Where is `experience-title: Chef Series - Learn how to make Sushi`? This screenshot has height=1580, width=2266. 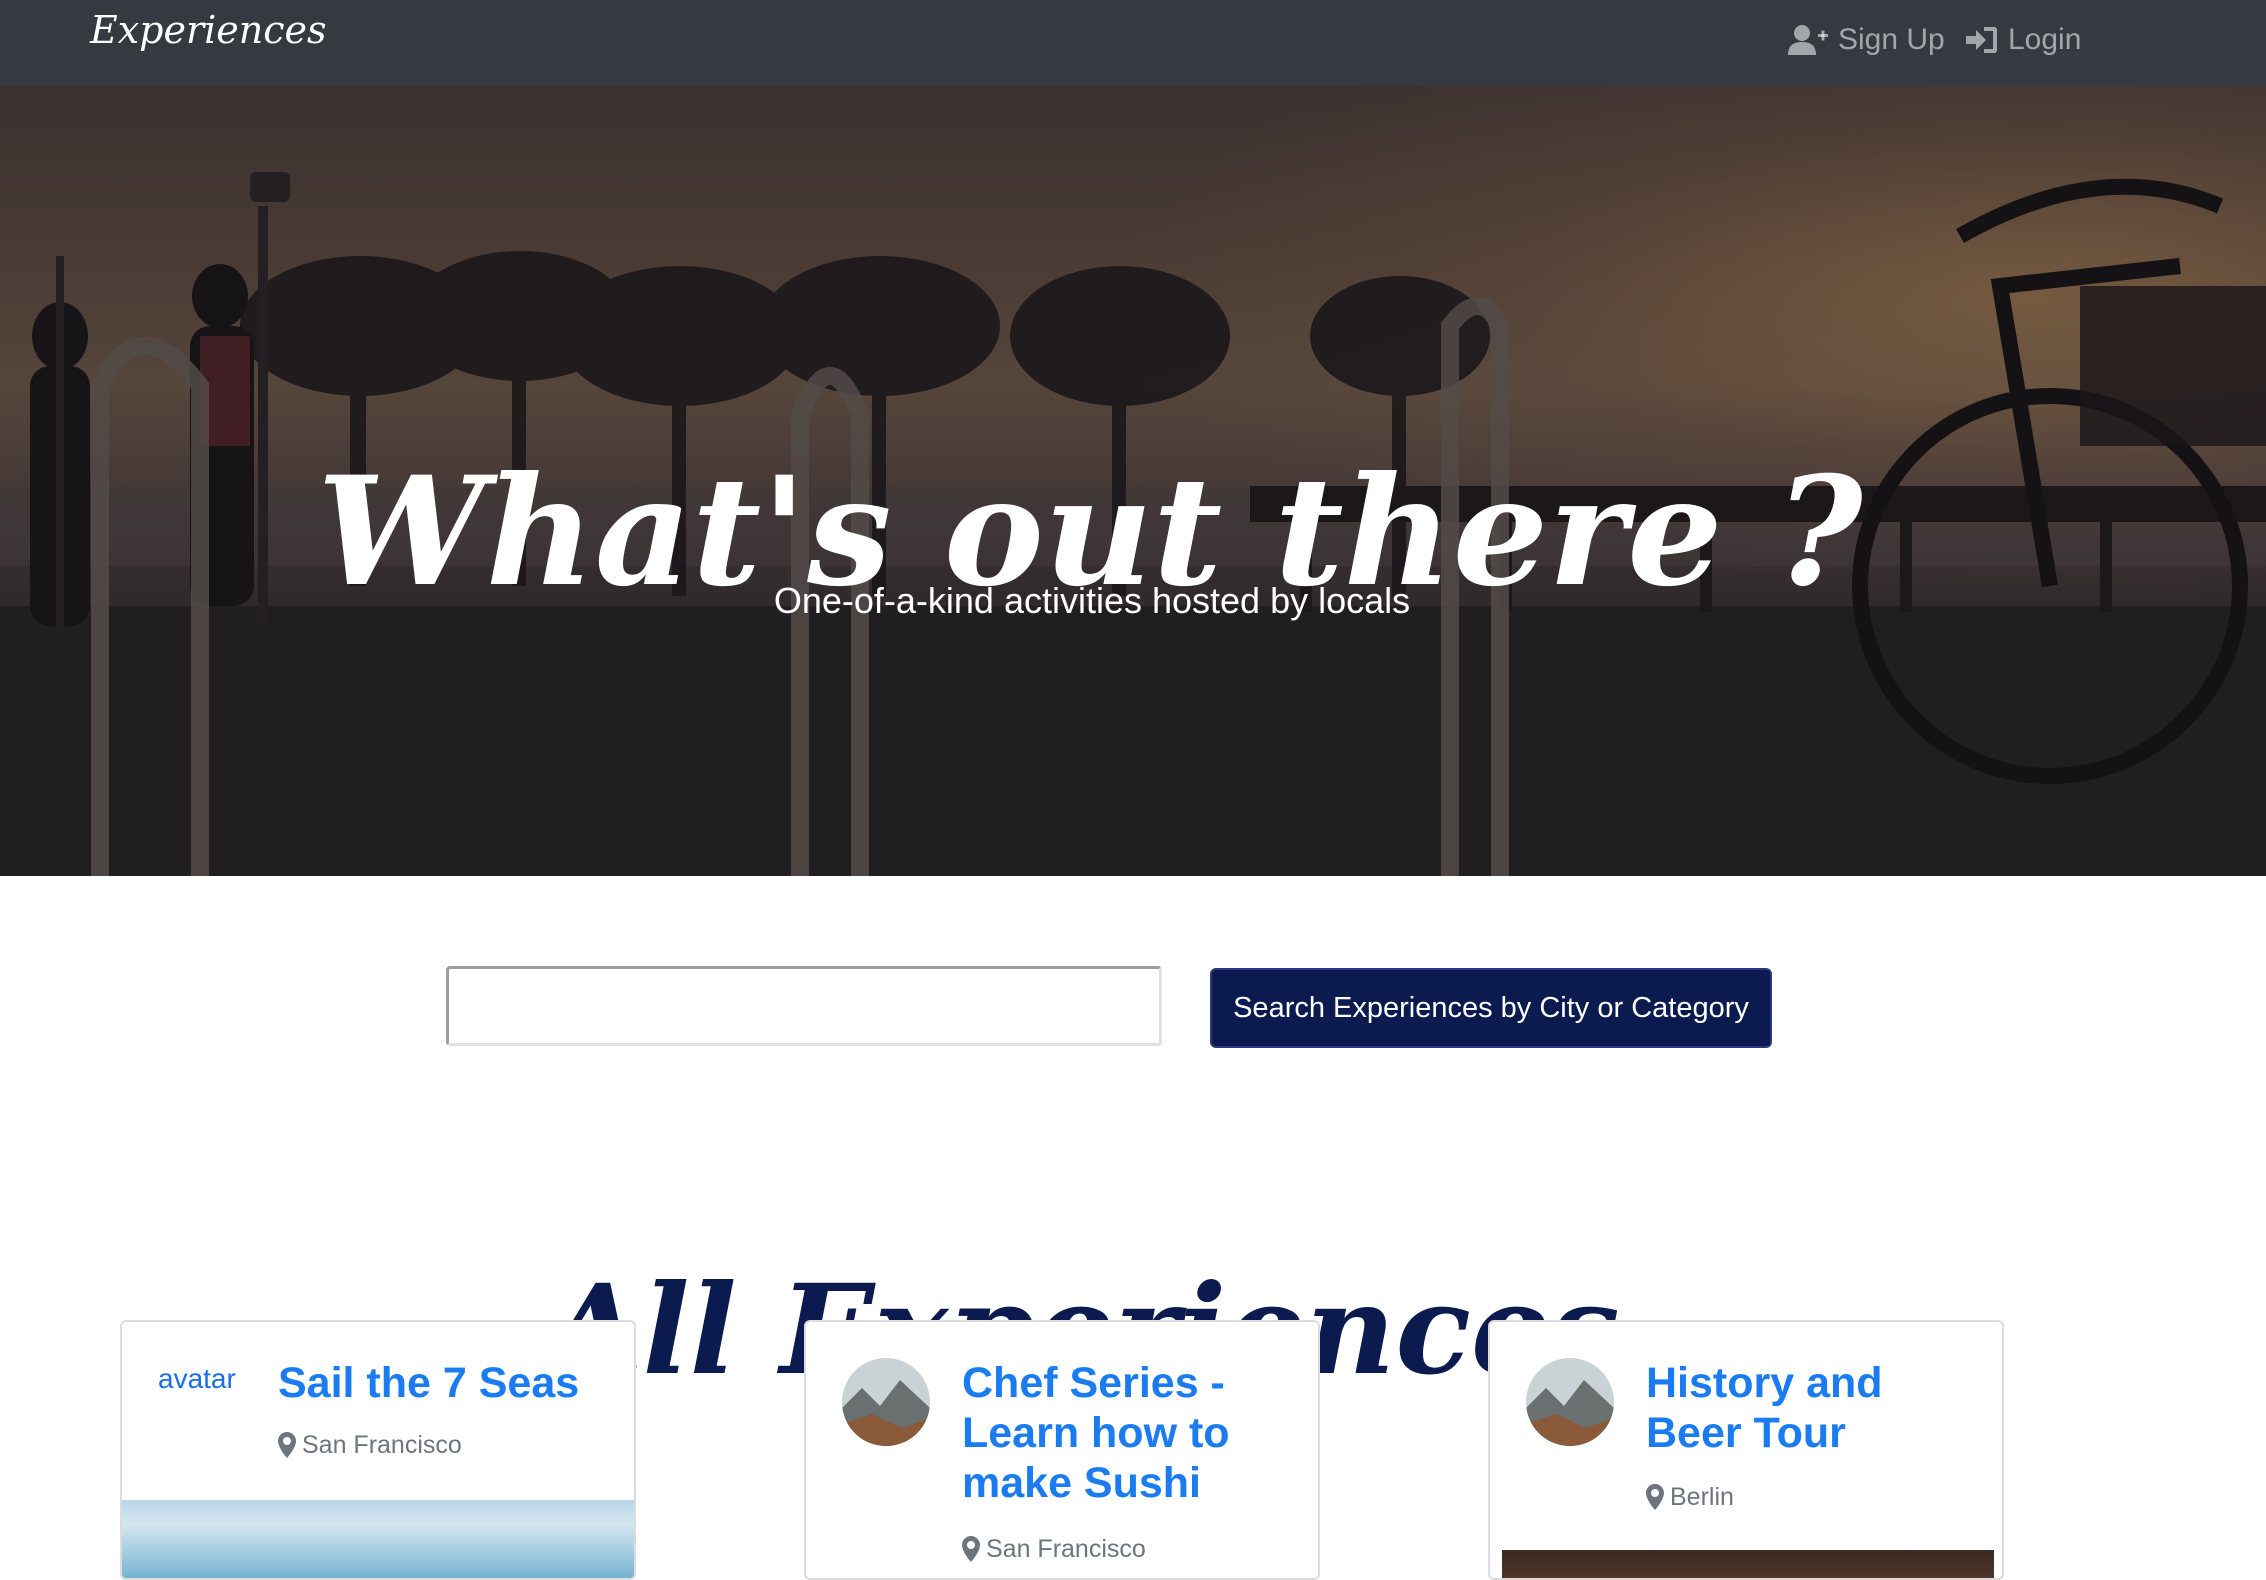
experience-title: Chef Series - Learn how to make Sushi is located at coordinates (1132, 1433).